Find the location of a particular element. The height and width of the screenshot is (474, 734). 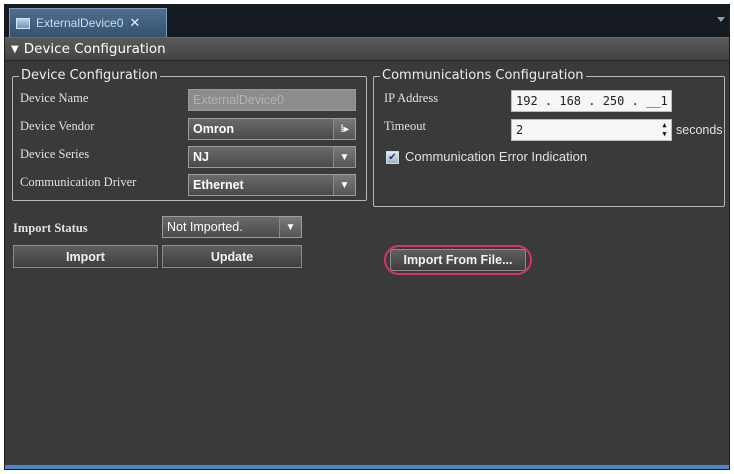

close-icon: ✕ is located at coordinates (134, 23).